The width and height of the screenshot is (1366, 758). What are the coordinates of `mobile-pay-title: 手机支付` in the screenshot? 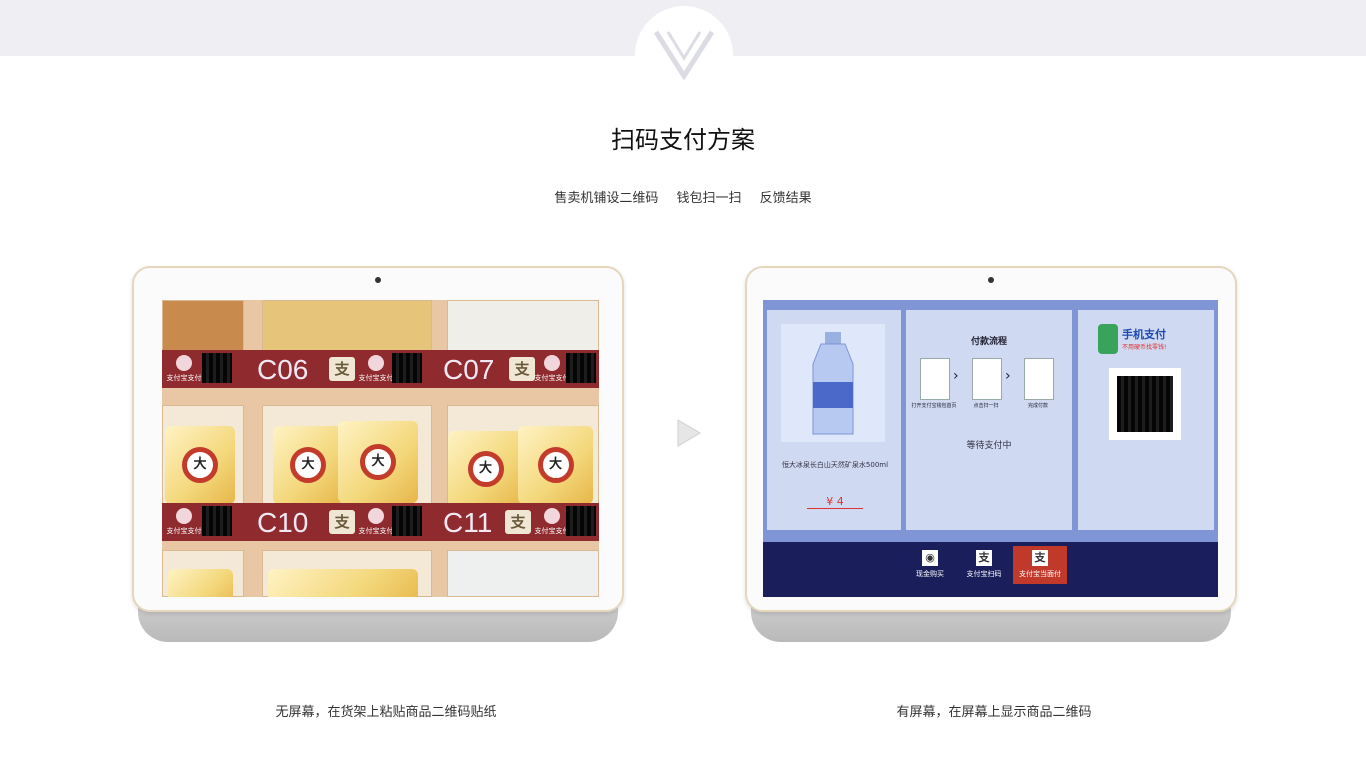 It's located at (1144, 334).